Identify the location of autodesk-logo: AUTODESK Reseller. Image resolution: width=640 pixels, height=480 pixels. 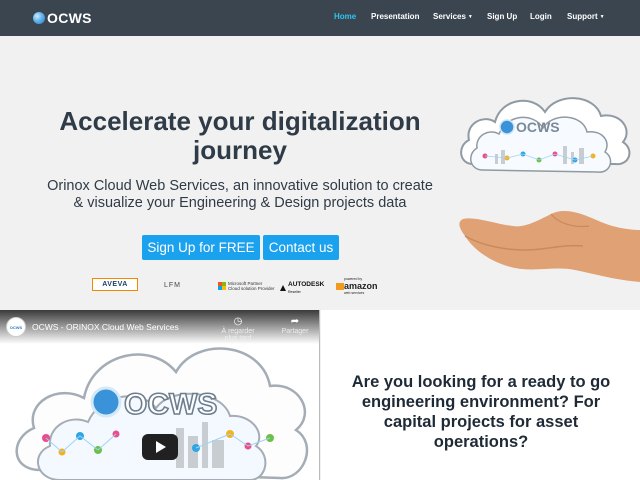
(302, 288).